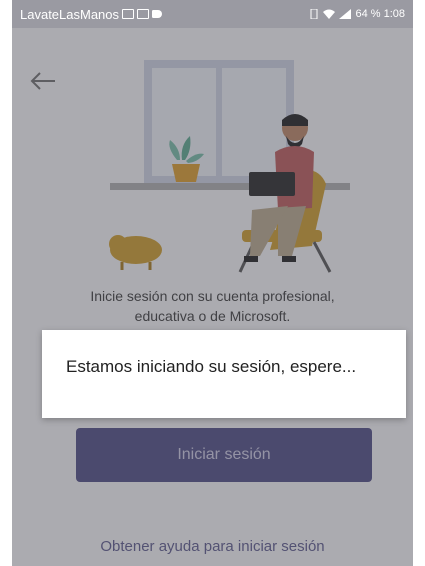 The image size is (425, 566). I want to click on vibrate-icon, so click(314, 14).